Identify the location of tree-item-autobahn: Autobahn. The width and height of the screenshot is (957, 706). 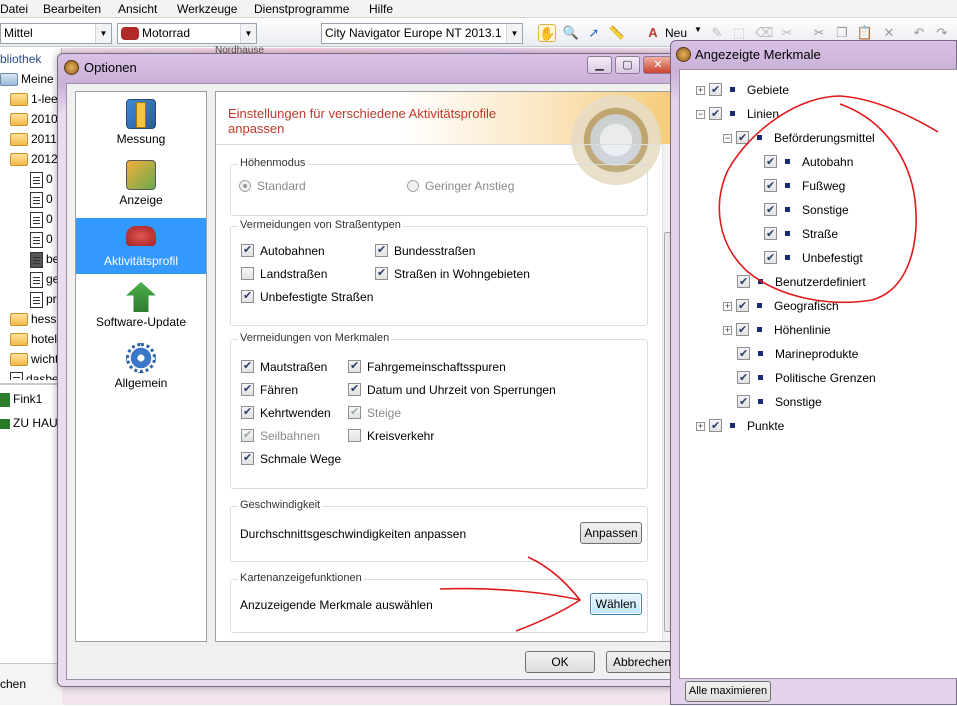
(808, 162).